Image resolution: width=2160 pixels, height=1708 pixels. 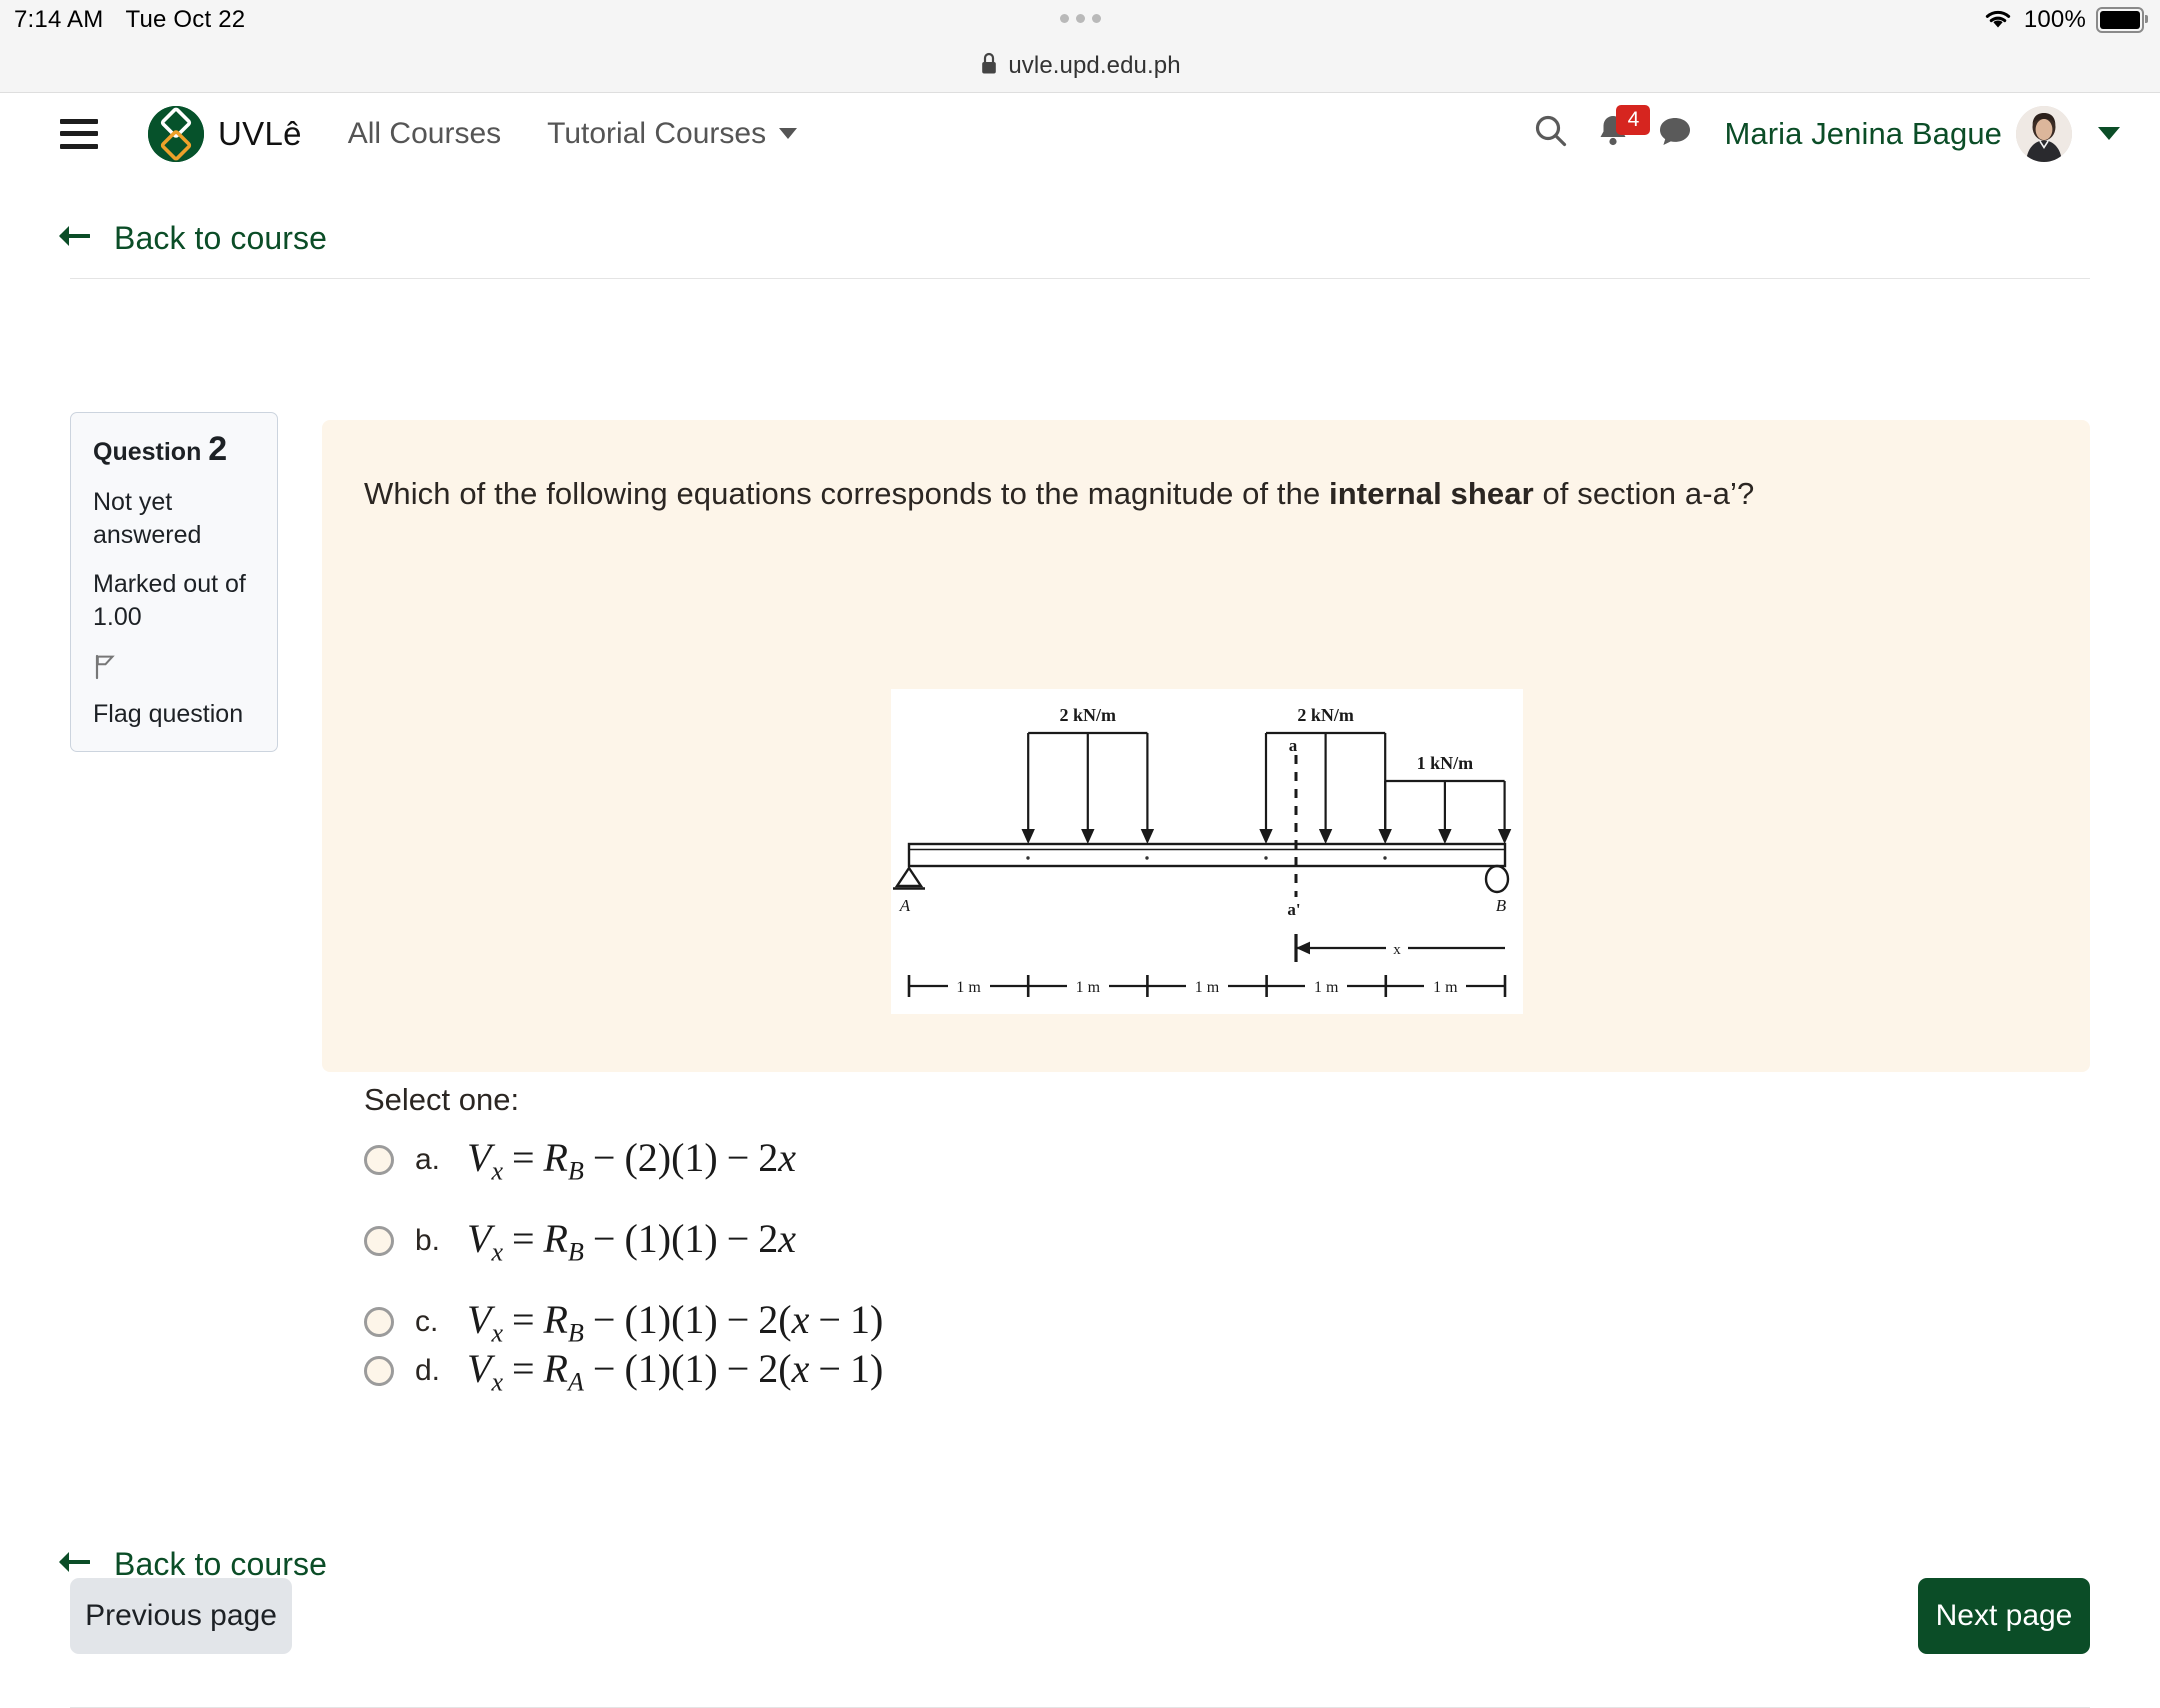 I want to click on messages-button, so click(x=1675, y=134).